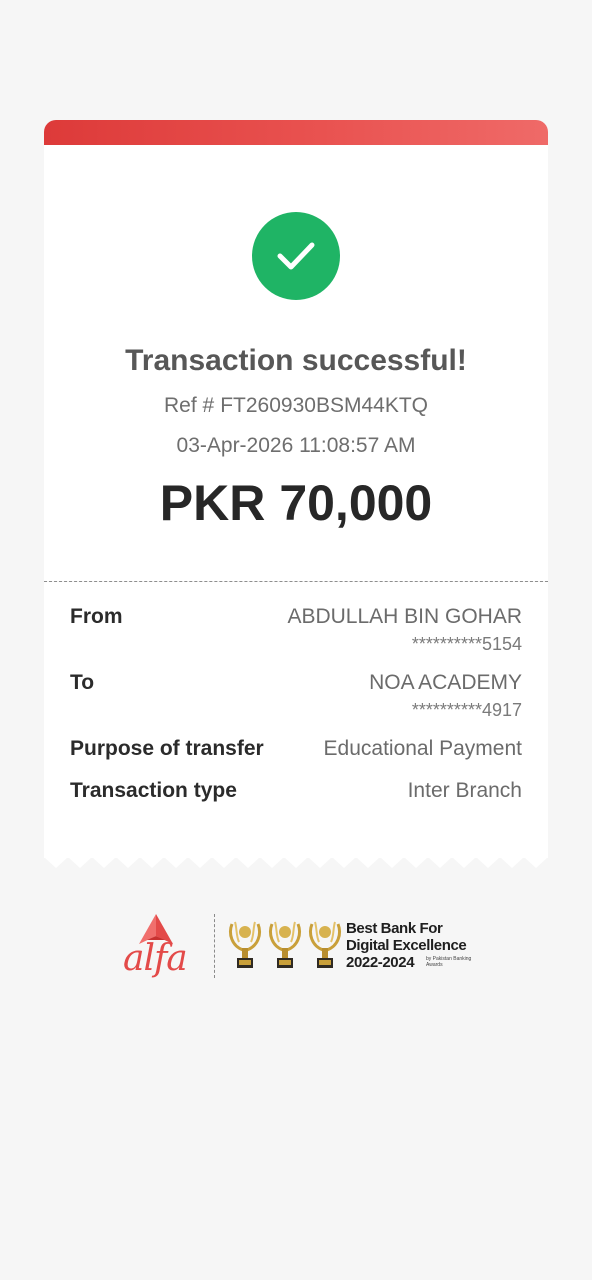 This screenshot has height=1280, width=592. What do you see at coordinates (394, 928) in the screenshot?
I see `award-line-1: Best Bank For` at bounding box center [394, 928].